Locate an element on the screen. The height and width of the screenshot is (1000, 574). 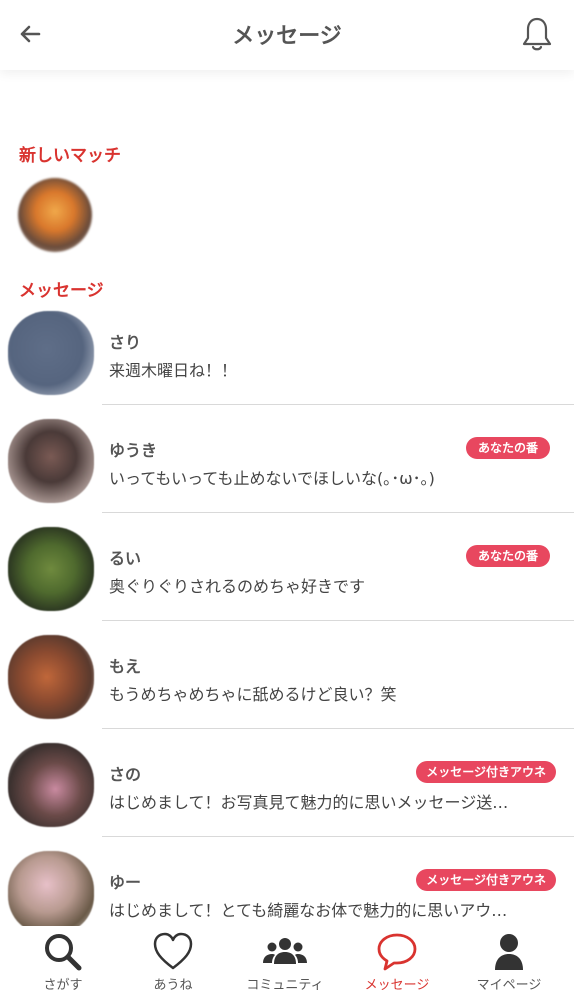
conversation-name: さり is located at coordinates (125, 342).